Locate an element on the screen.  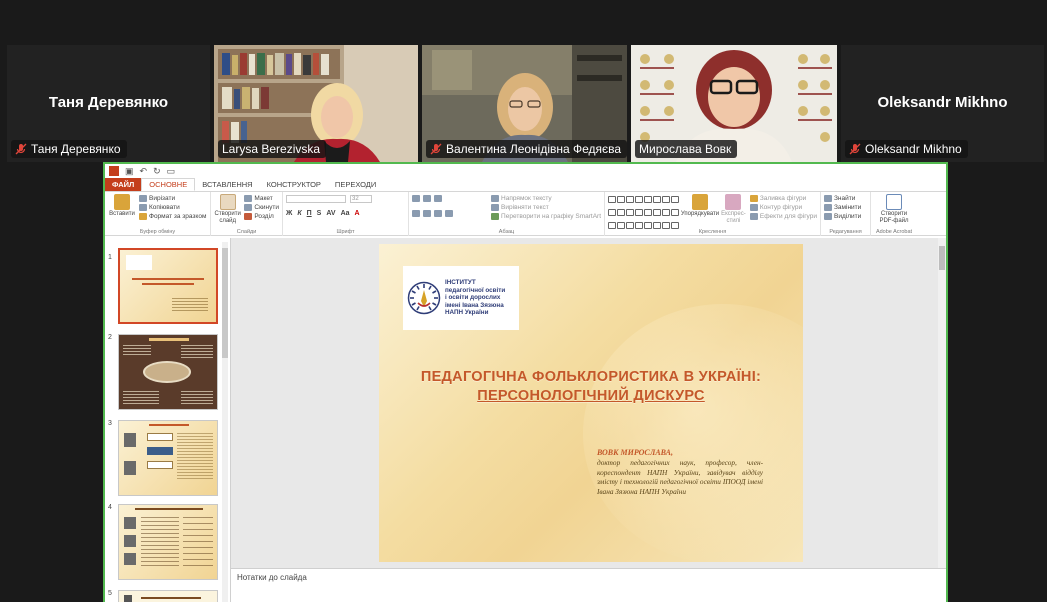
cut-button: Вирізати is located at coordinates (172, 198).